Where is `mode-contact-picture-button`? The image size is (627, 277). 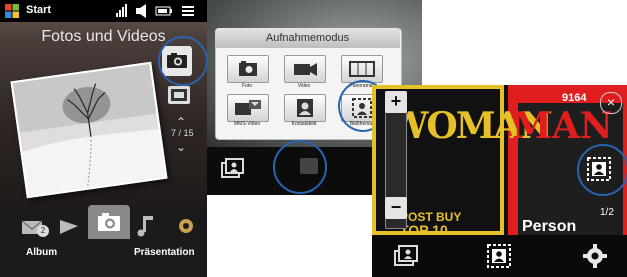
mode-contact-picture-button is located at coordinates (305, 108).